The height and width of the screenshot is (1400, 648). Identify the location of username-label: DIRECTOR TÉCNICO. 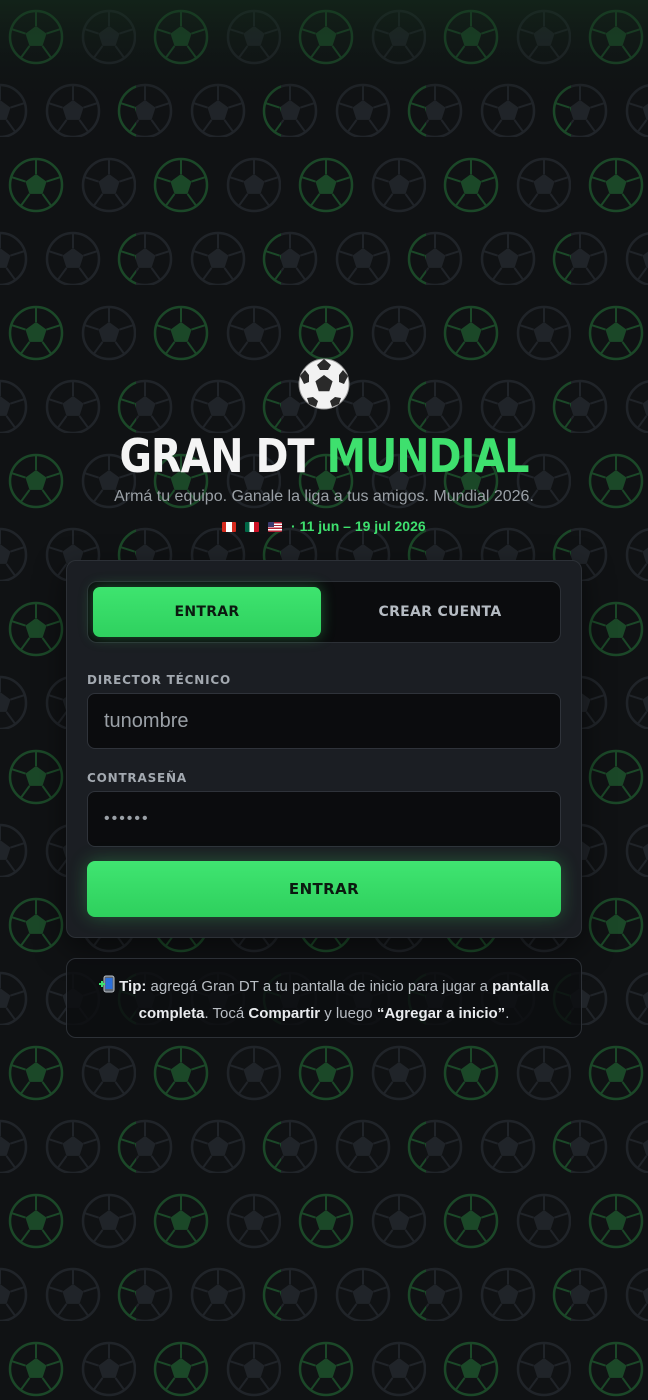
(159, 680).